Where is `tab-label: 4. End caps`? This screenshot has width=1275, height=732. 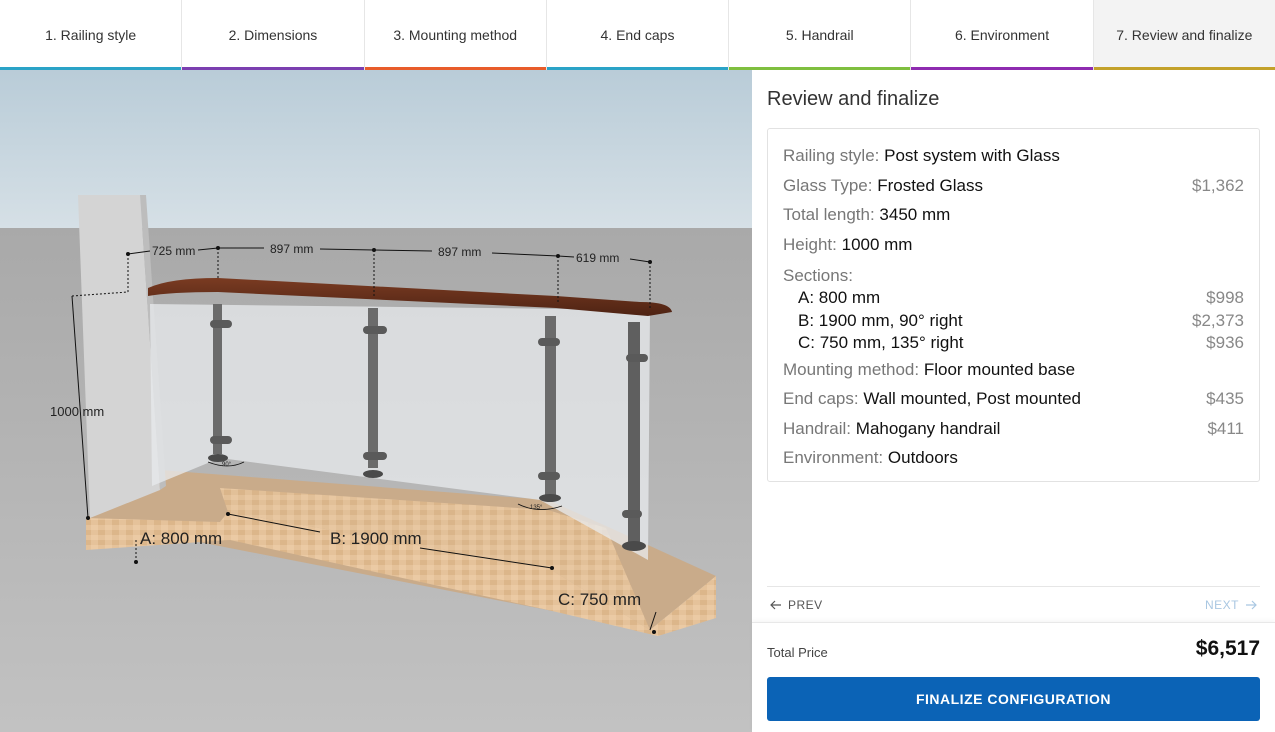
tab-label: 4. End caps is located at coordinates (637, 34).